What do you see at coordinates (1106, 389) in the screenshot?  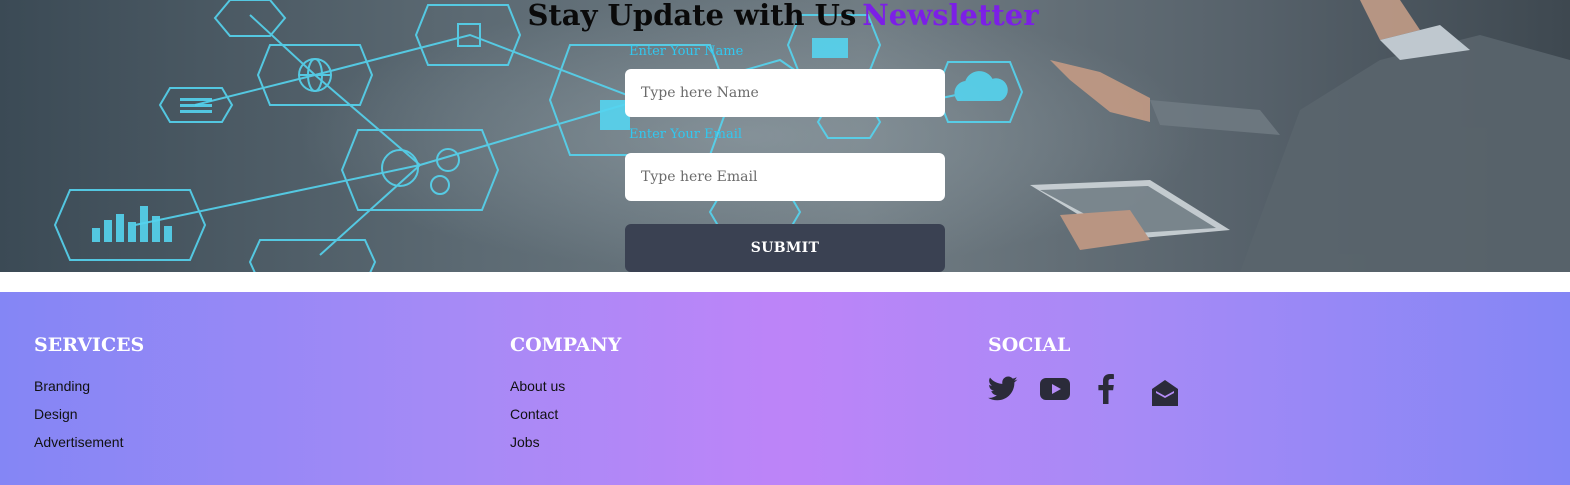 I see `facebook-icon` at bounding box center [1106, 389].